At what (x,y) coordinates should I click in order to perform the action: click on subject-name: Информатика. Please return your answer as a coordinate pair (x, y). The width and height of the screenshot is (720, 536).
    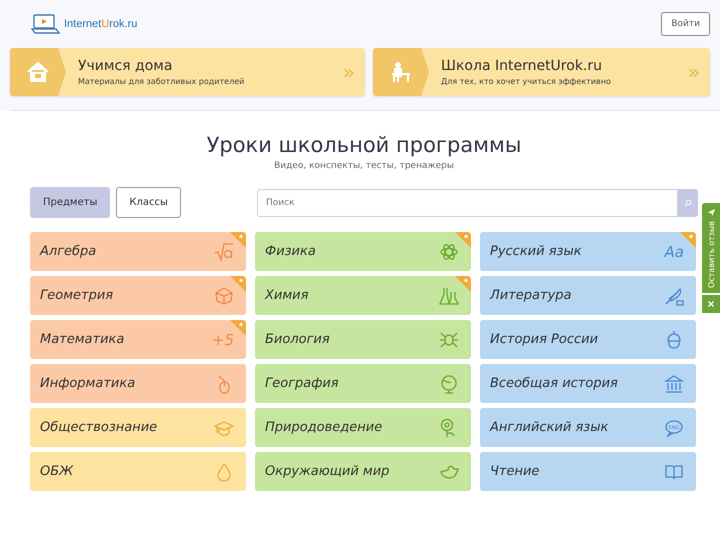
    Looking at the image, I should click on (88, 383).